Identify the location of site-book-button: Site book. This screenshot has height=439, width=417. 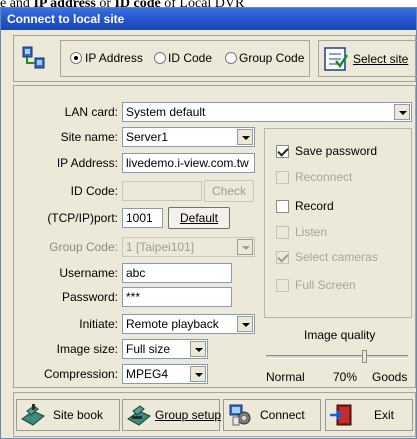
(68, 415).